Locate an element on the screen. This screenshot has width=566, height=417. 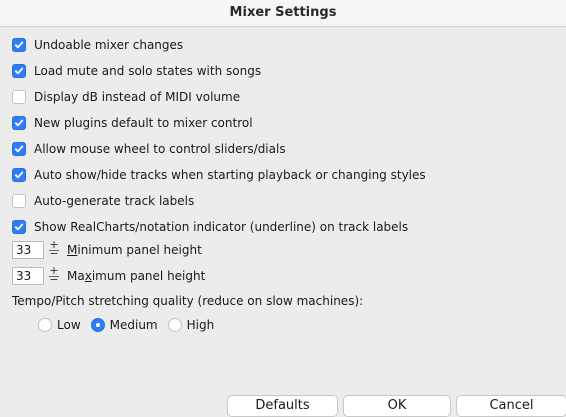
option-auto-generate-labels: Auto-generate track labels is located at coordinates (103, 201).